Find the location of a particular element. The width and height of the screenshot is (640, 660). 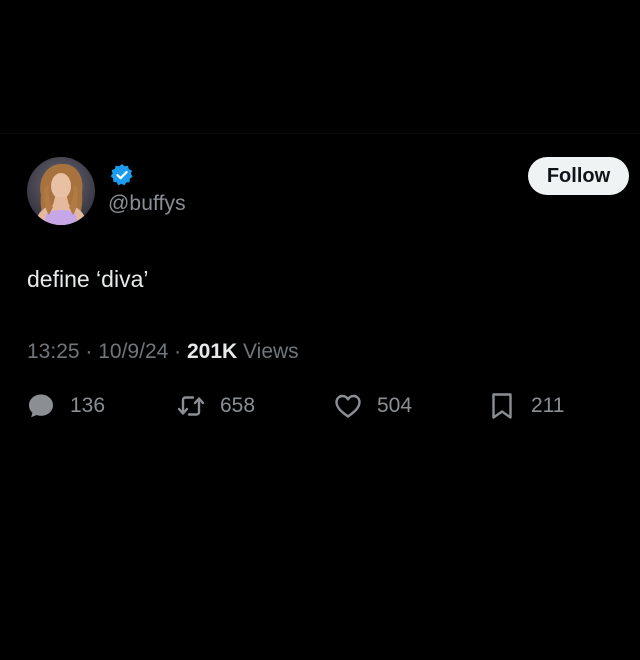

heart-icon is located at coordinates (348, 406).